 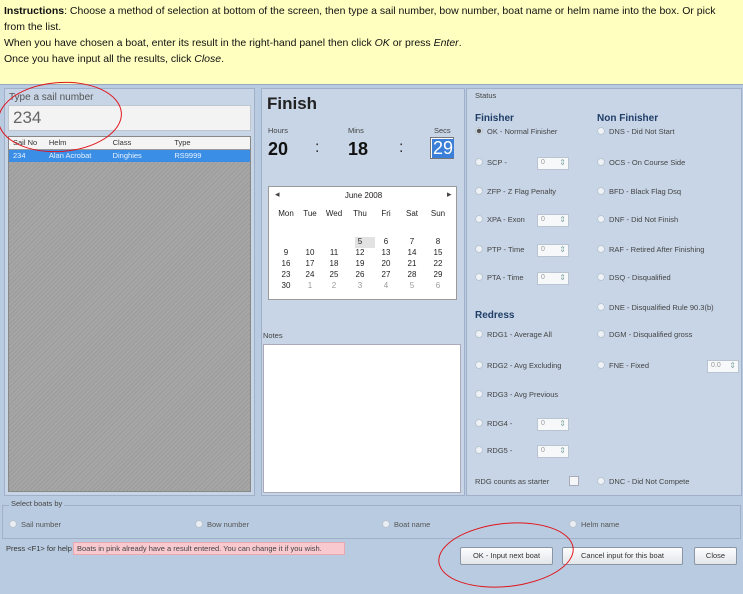 I want to click on calendar-day: 27, so click(x=386, y=274).